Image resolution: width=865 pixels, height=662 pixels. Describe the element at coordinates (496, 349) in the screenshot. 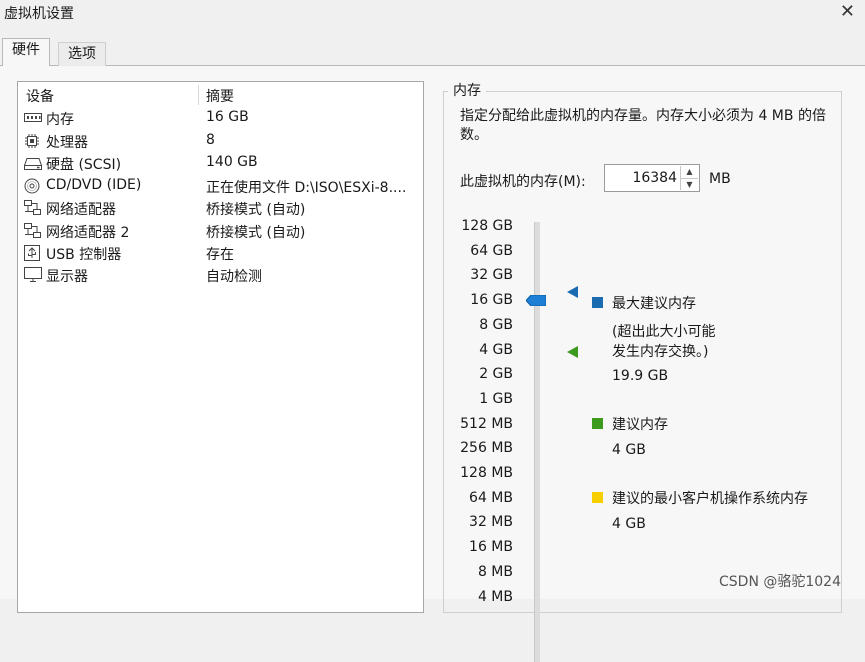

I see `memory-scale-tick: 4 GB` at that location.